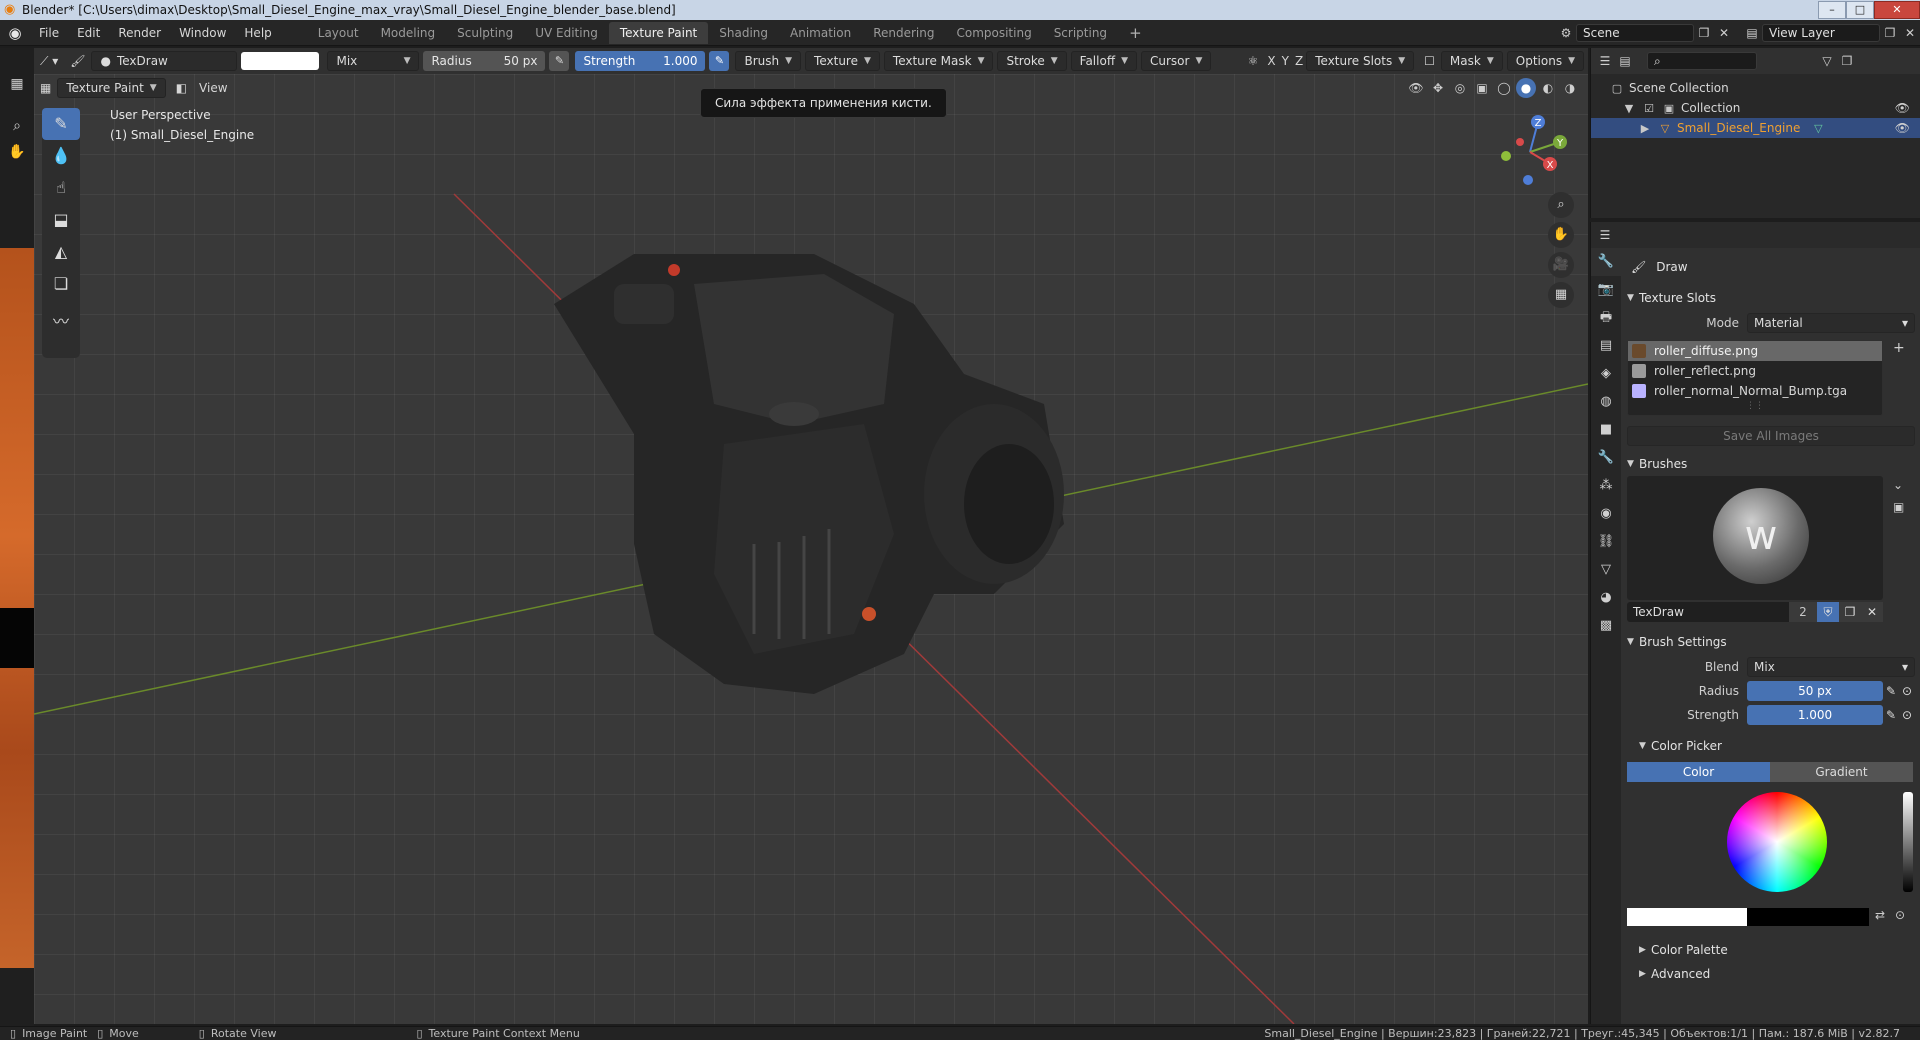  Describe the element at coordinates (1777, 842) in the screenshot. I see `color-wheel` at that location.